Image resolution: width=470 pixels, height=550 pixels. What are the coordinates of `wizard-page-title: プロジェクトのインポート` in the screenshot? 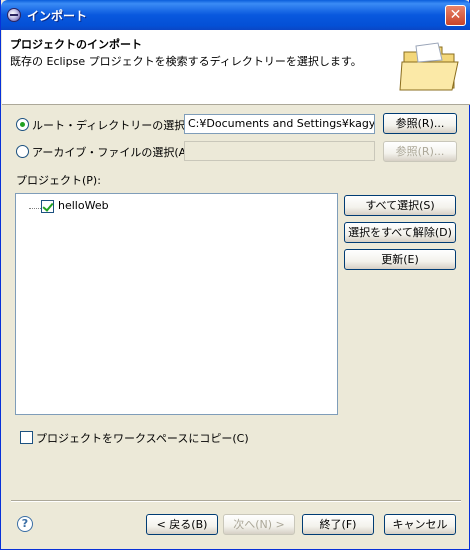 It's located at (76, 44).